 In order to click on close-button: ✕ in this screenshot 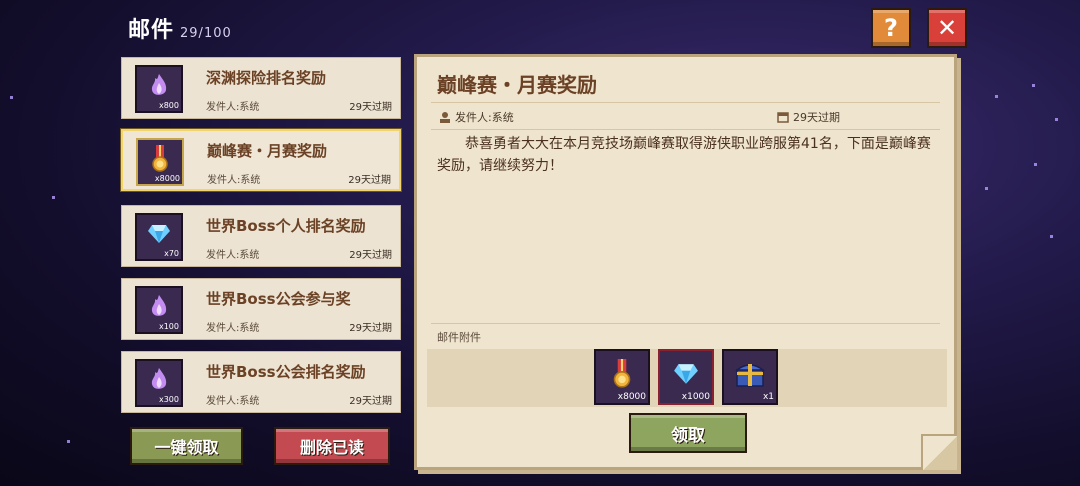, I will do `click(947, 28)`.